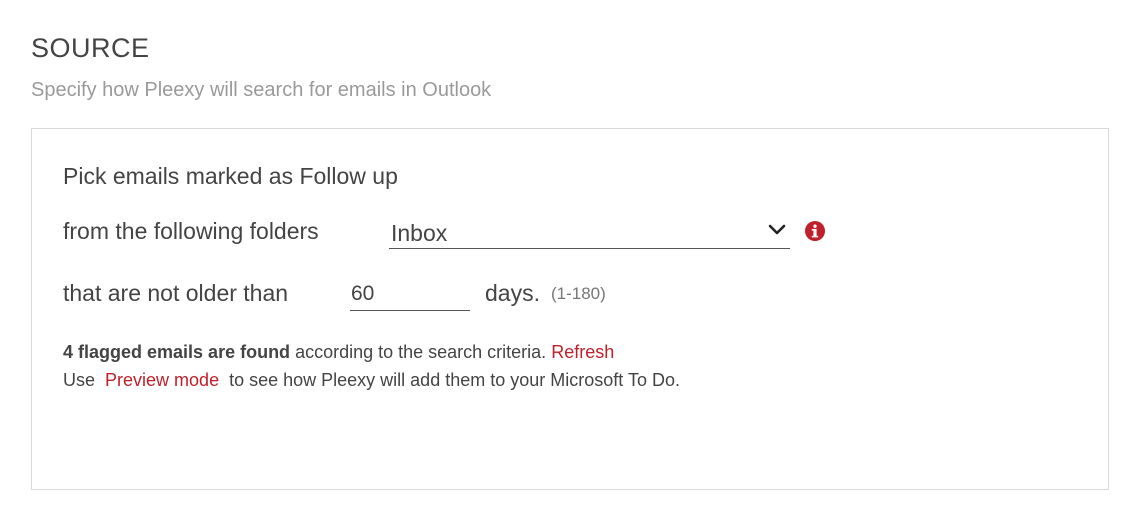 The image size is (1146, 532). I want to click on follow-up-label: Pick emails marked as Follow up, so click(230, 176).